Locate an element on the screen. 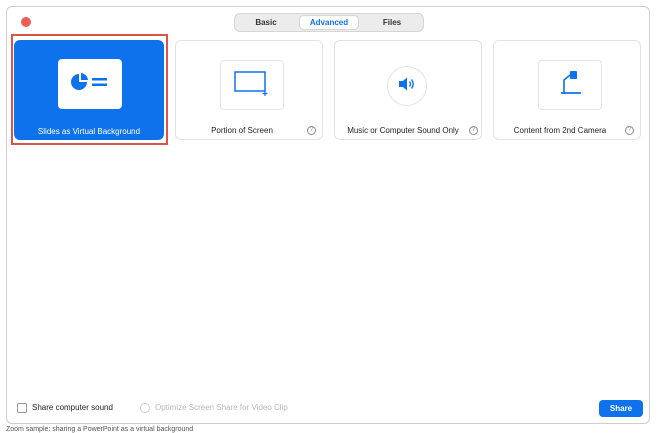 The height and width of the screenshot is (433, 657). optimize-video-label: Optimize Screen Share for Video Clip is located at coordinates (221, 407).